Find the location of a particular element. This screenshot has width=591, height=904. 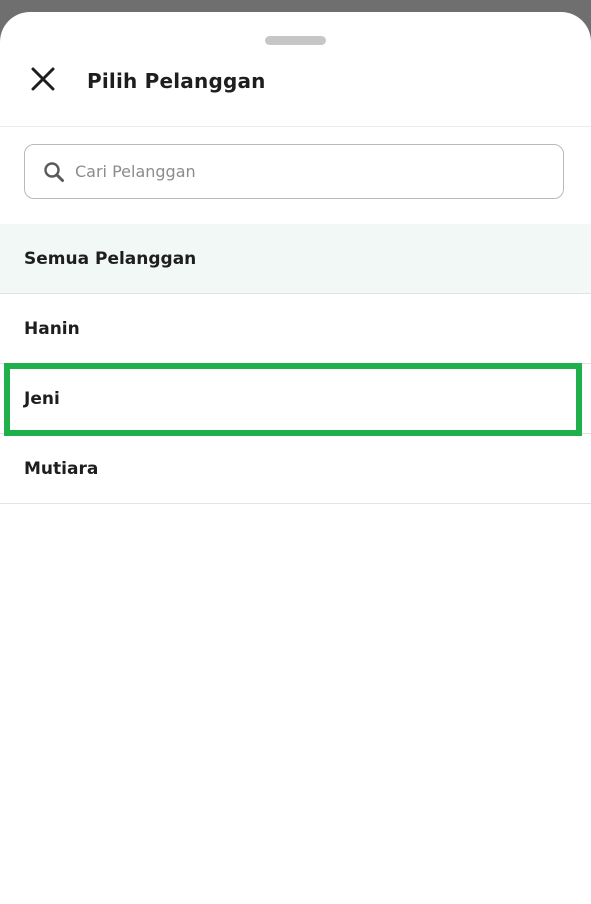

page-title: Pilih Pelanggan is located at coordinates (176, 81).